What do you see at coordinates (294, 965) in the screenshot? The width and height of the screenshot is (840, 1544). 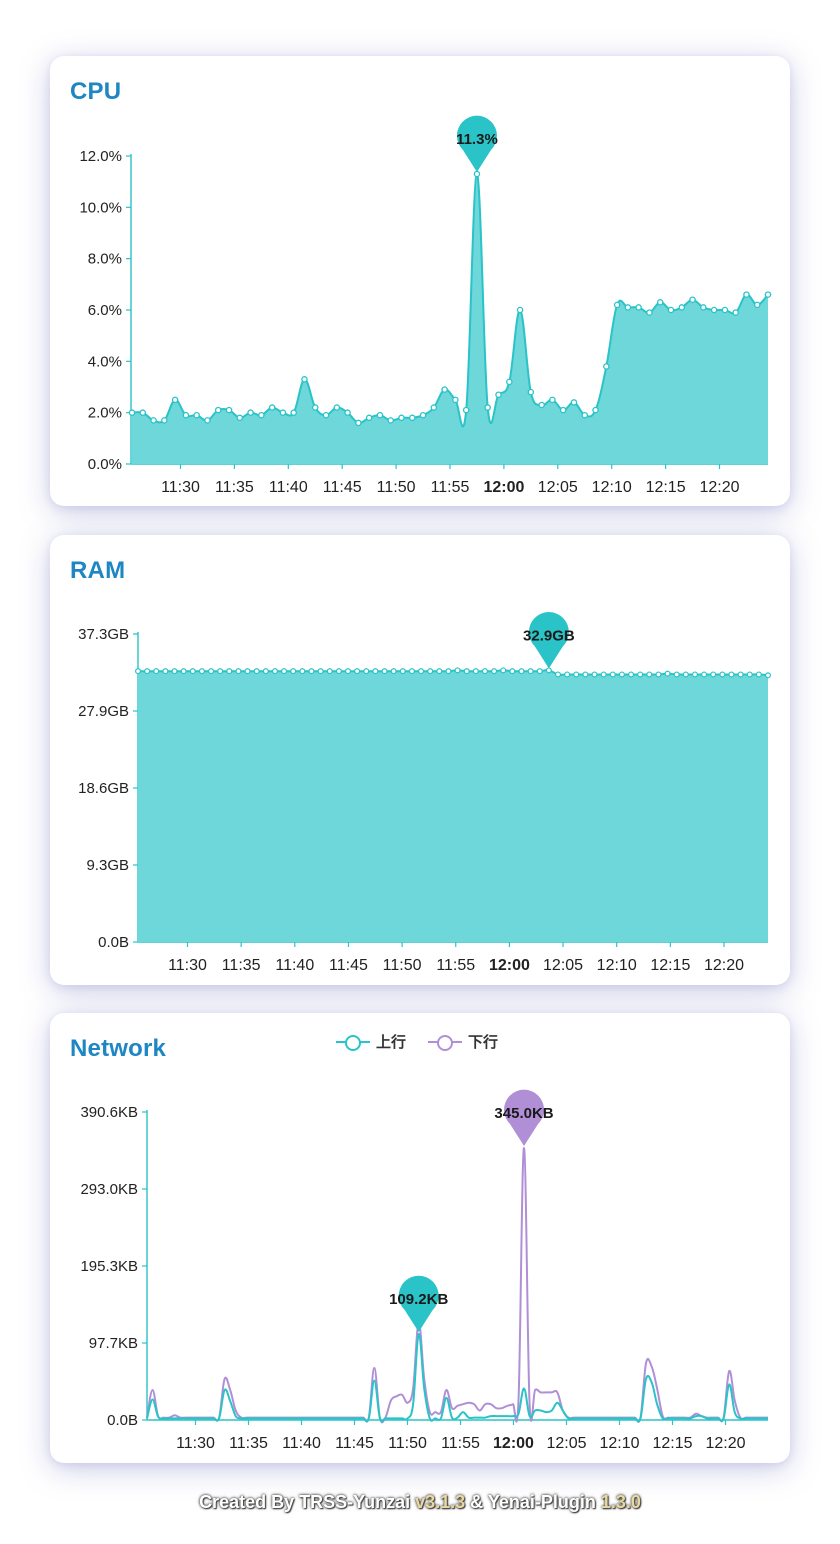 I see `x-tick-label: 11:40` at bounding box center [294, 965].